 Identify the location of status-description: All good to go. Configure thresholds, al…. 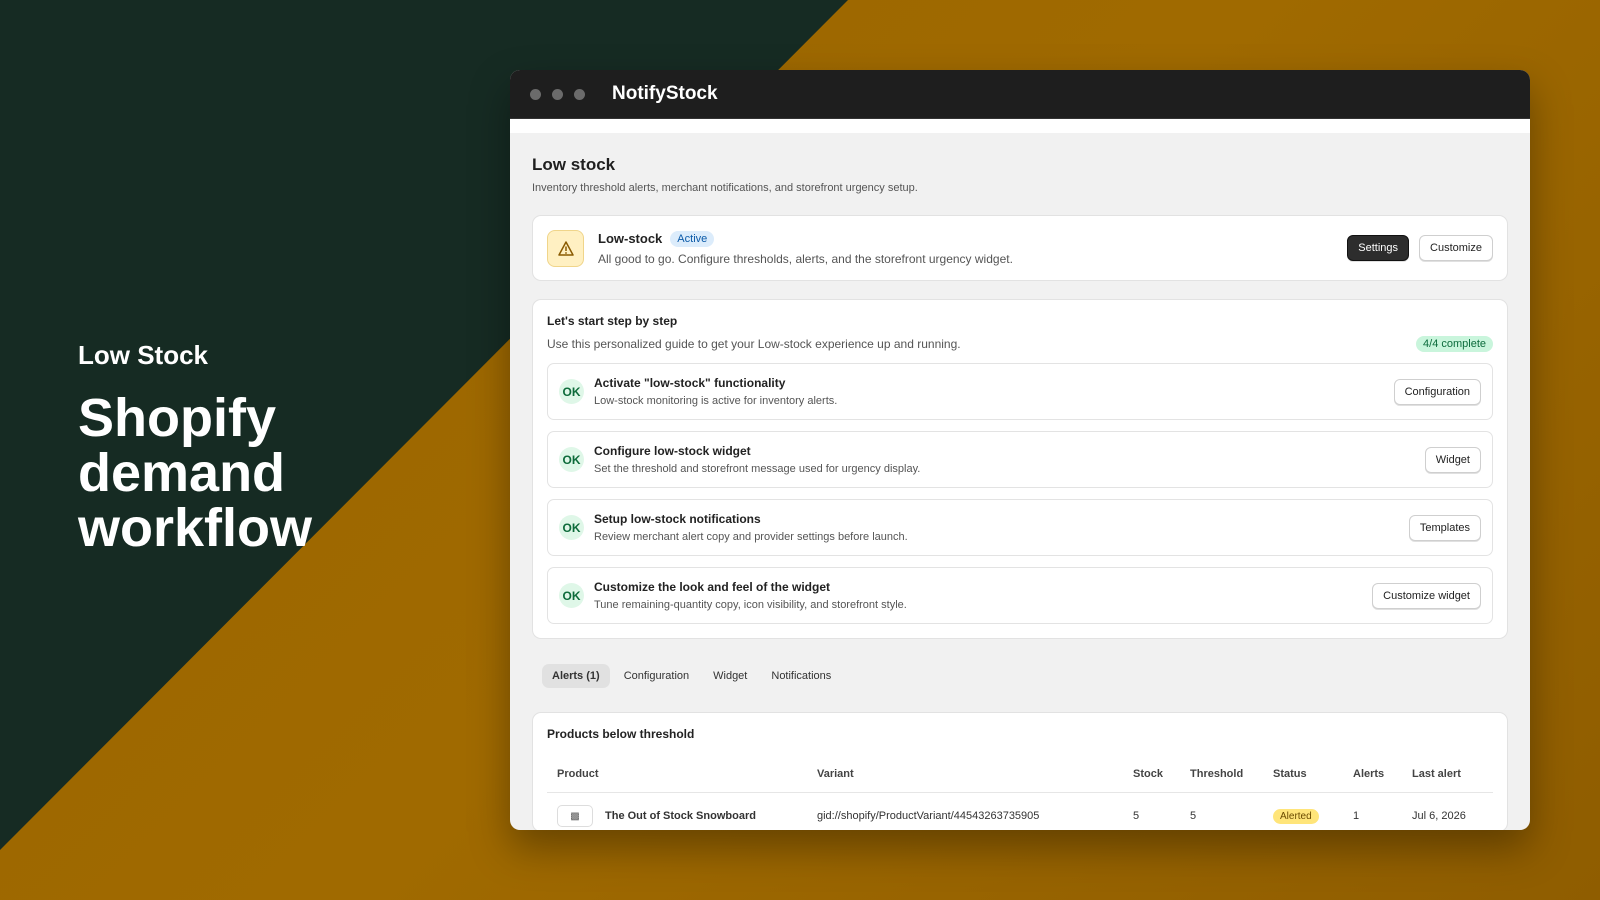
(805, 258).